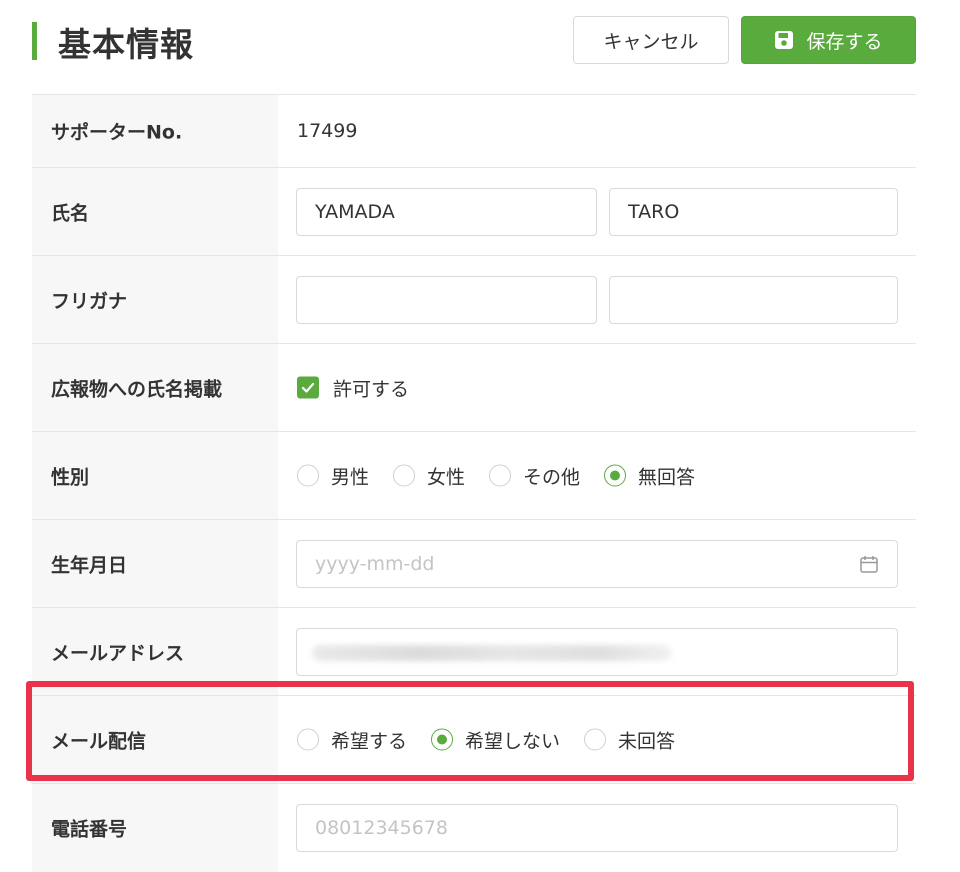  What do you see at coordinates (327, 131) in the screenshot?
I see `supporter-no-value: 17499` at bounding box center [327, 131].